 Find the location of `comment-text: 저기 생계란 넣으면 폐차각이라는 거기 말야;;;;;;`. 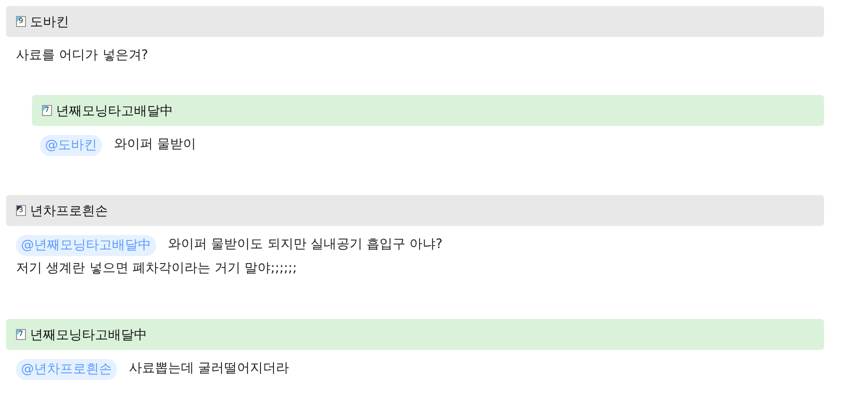

comment-text: 저기 생계란 넣으면 폐차각이라는 거기 말야;;;;;; is located at coordinates (156, 269).